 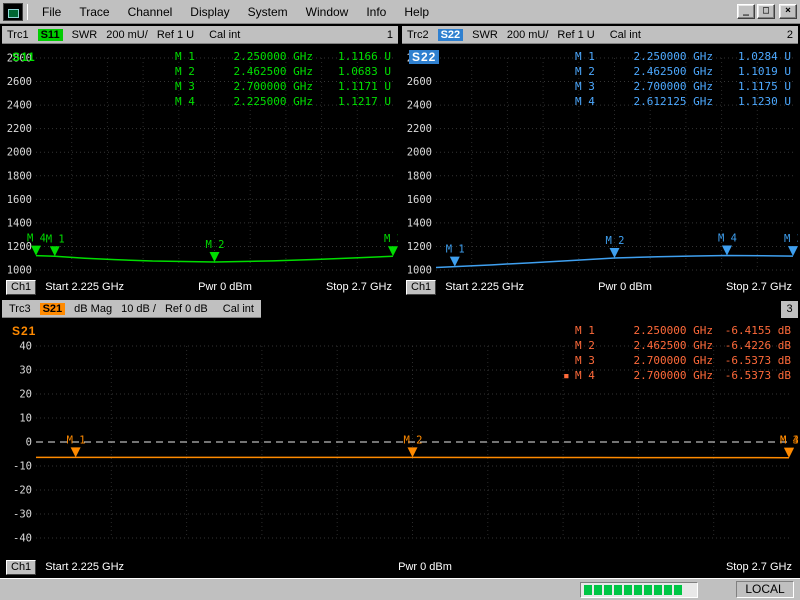 What do you see at coordinates (788, 11) in the screenshot?
I see `close-button: ×` at bounding box center [788, 11].